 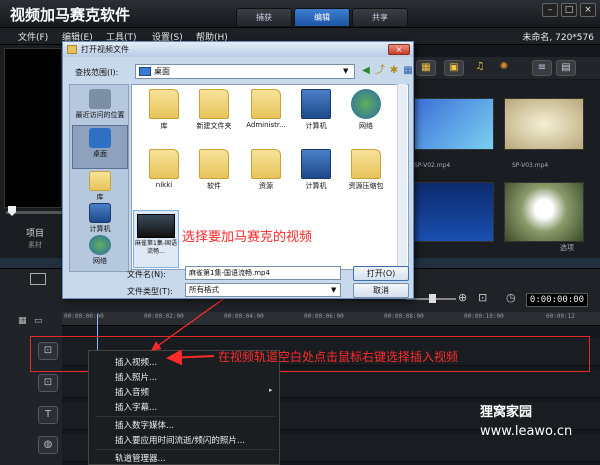 I want to click on file-item: 软件, so click(x=214, y=175).